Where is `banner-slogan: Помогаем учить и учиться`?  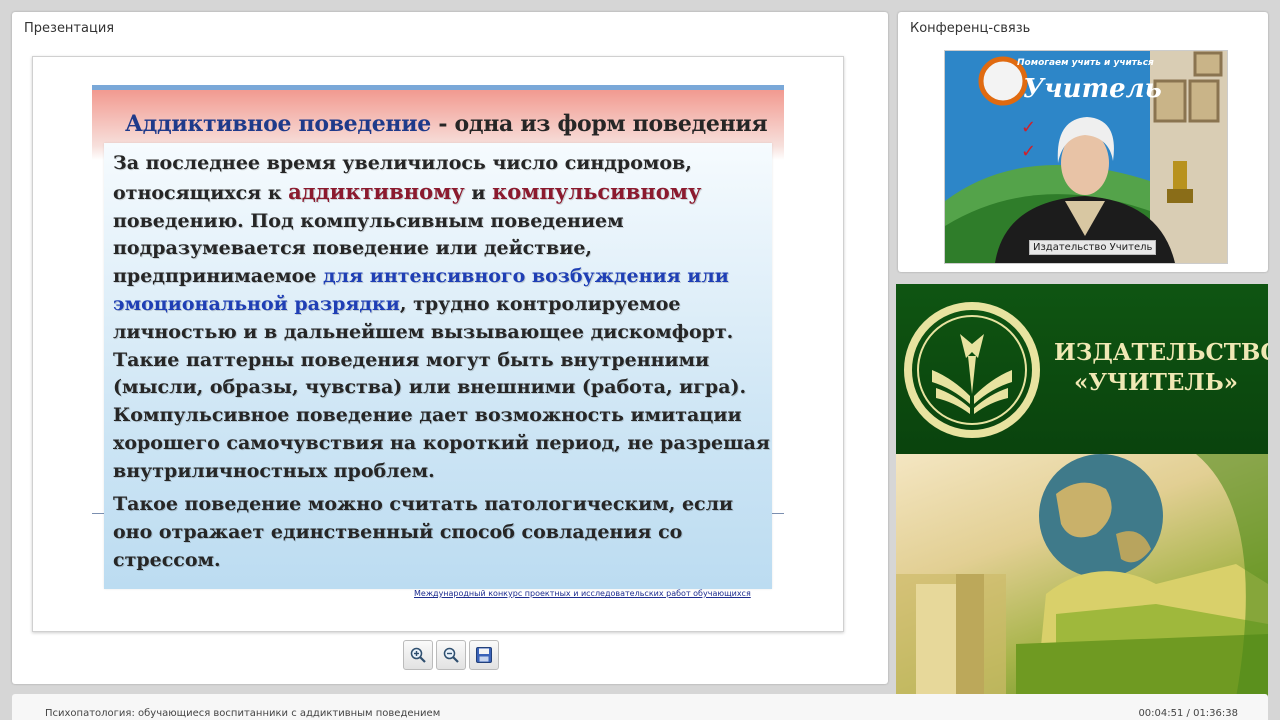 banner-slogan: Помогаем учить и учиться is located at coordinates (1085, 63).